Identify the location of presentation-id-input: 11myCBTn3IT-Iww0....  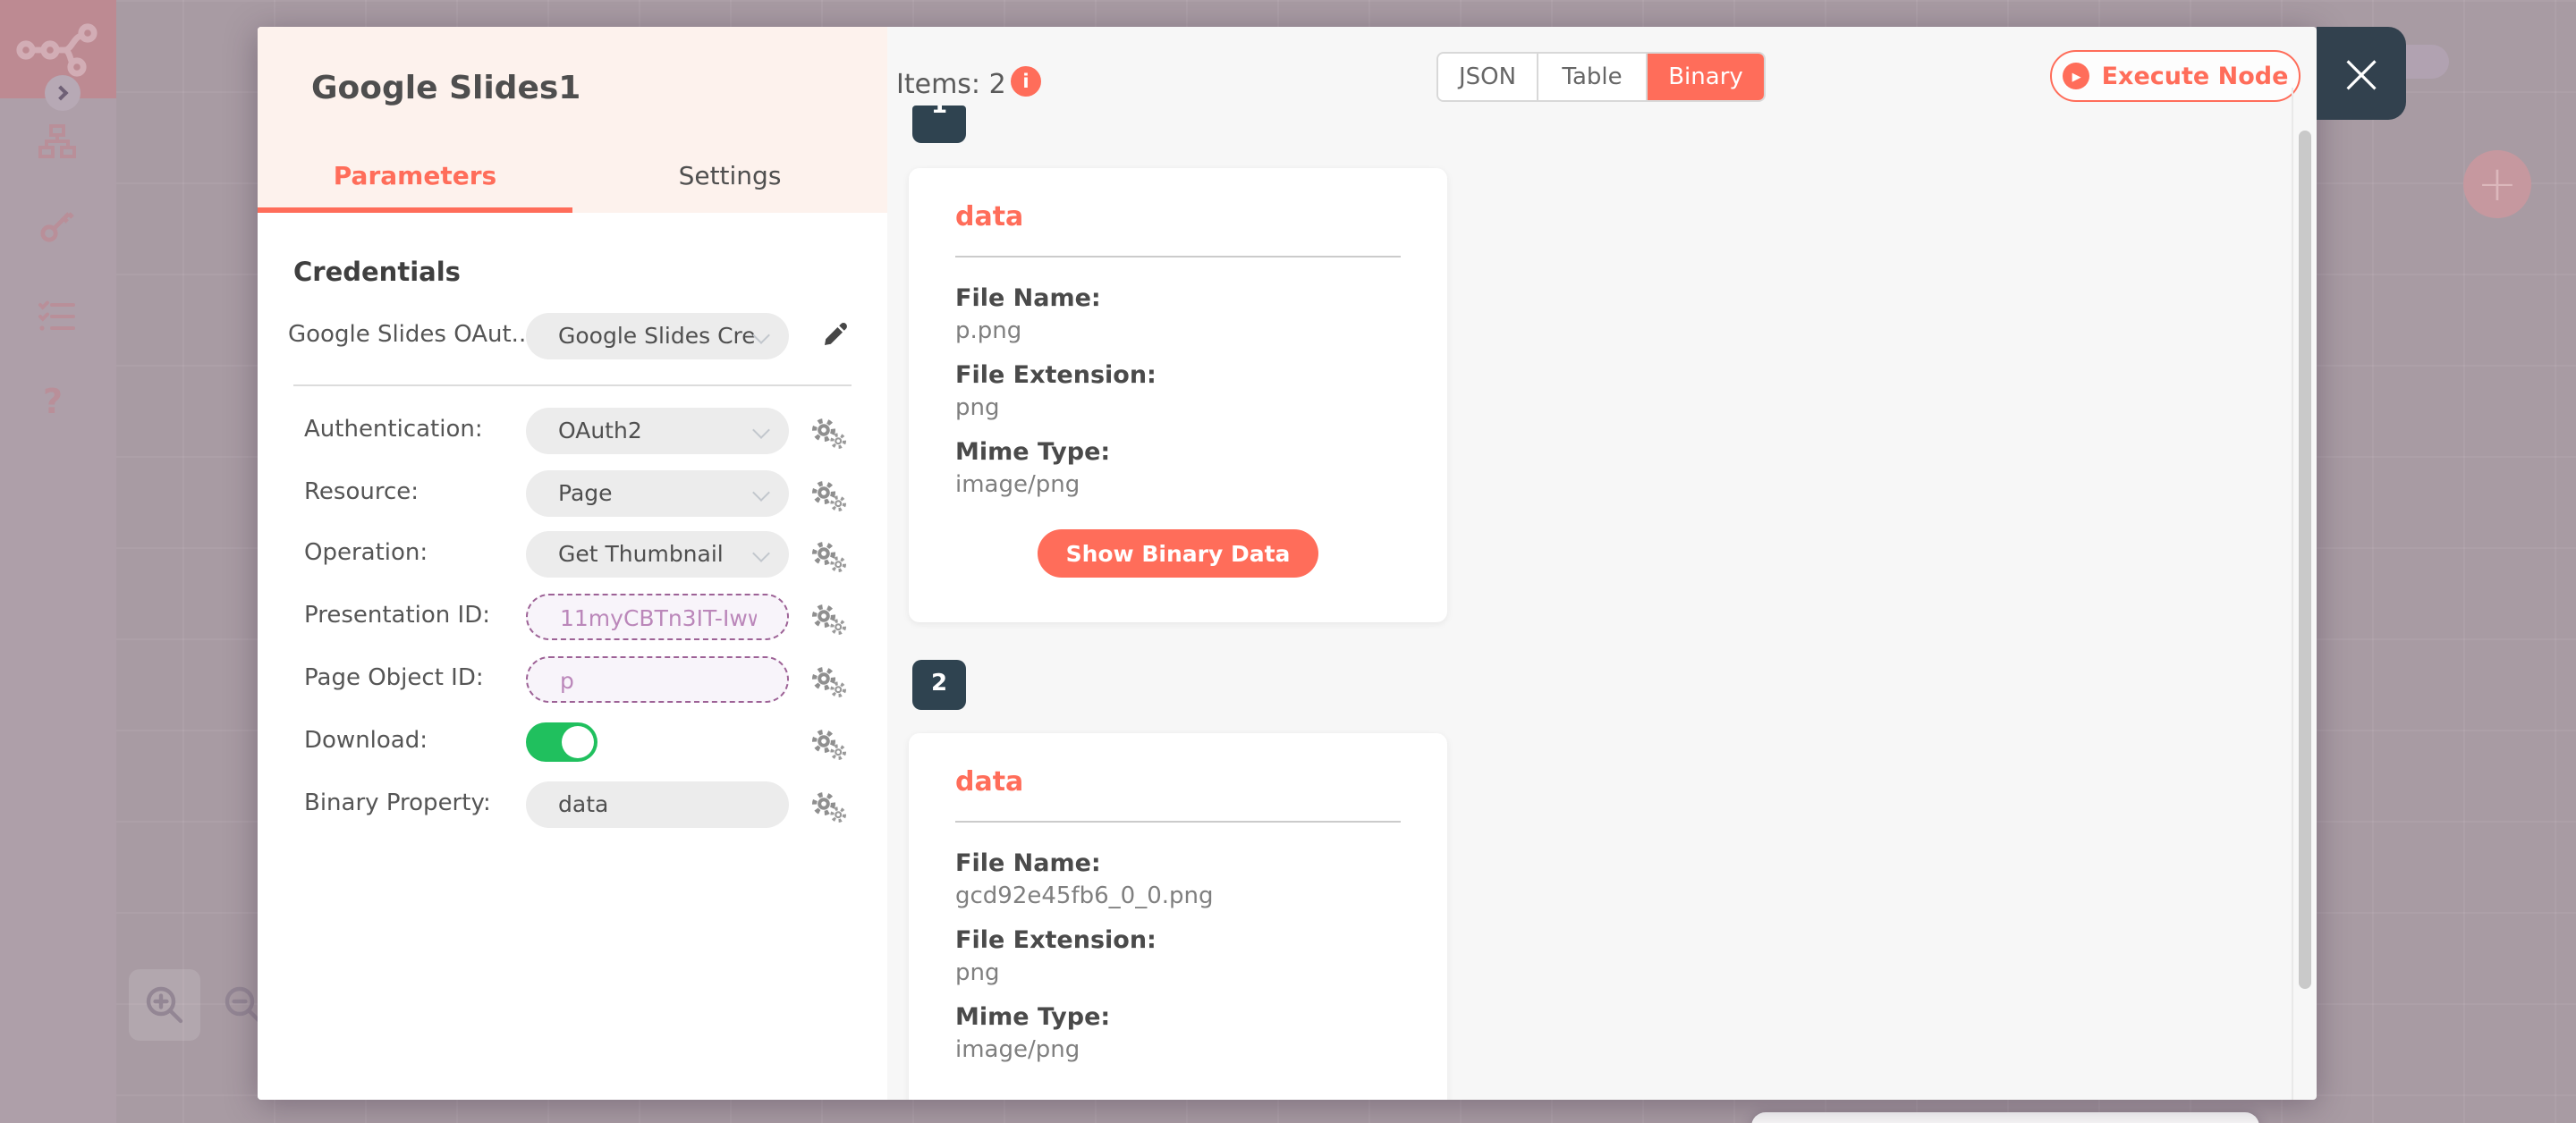
(657, 617).